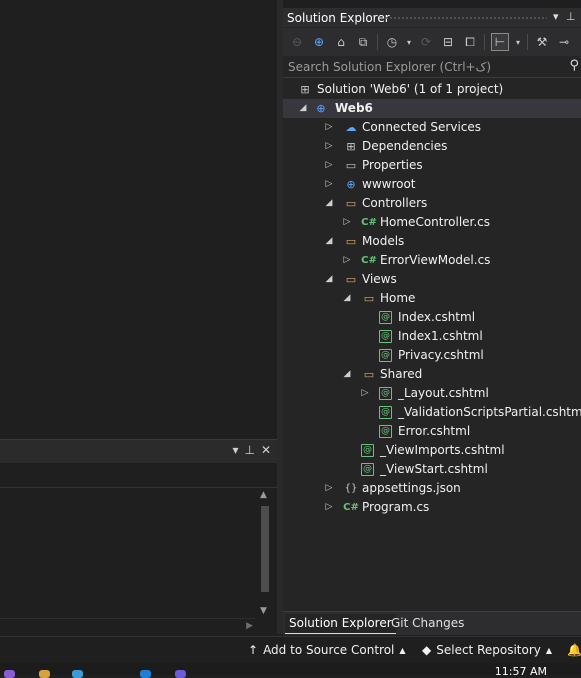 This screenshot has height=678, width=581. I want to click on caret-up-icon: ▲, so click(402, 650).